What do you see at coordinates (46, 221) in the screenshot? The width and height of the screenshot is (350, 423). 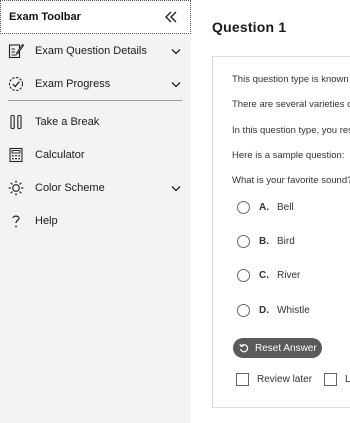 I see `sidebar-item-label: Help` at bounding box center [46, 221].